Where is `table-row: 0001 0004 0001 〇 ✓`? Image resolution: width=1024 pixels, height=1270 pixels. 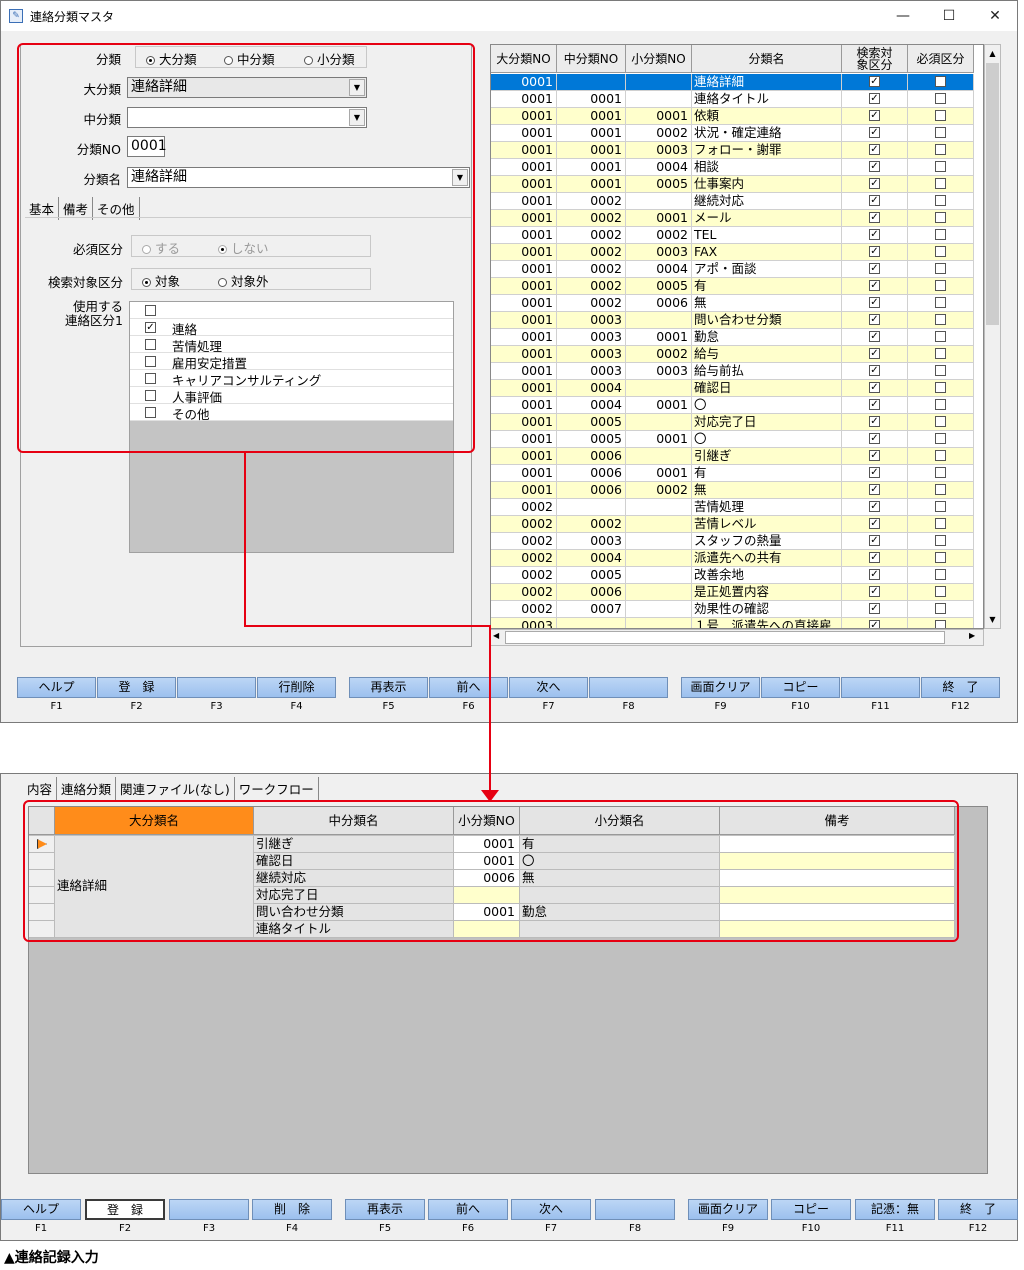
table-row: 0001 0004 0001 〇 ✓ is located at coordinates (737, 405).